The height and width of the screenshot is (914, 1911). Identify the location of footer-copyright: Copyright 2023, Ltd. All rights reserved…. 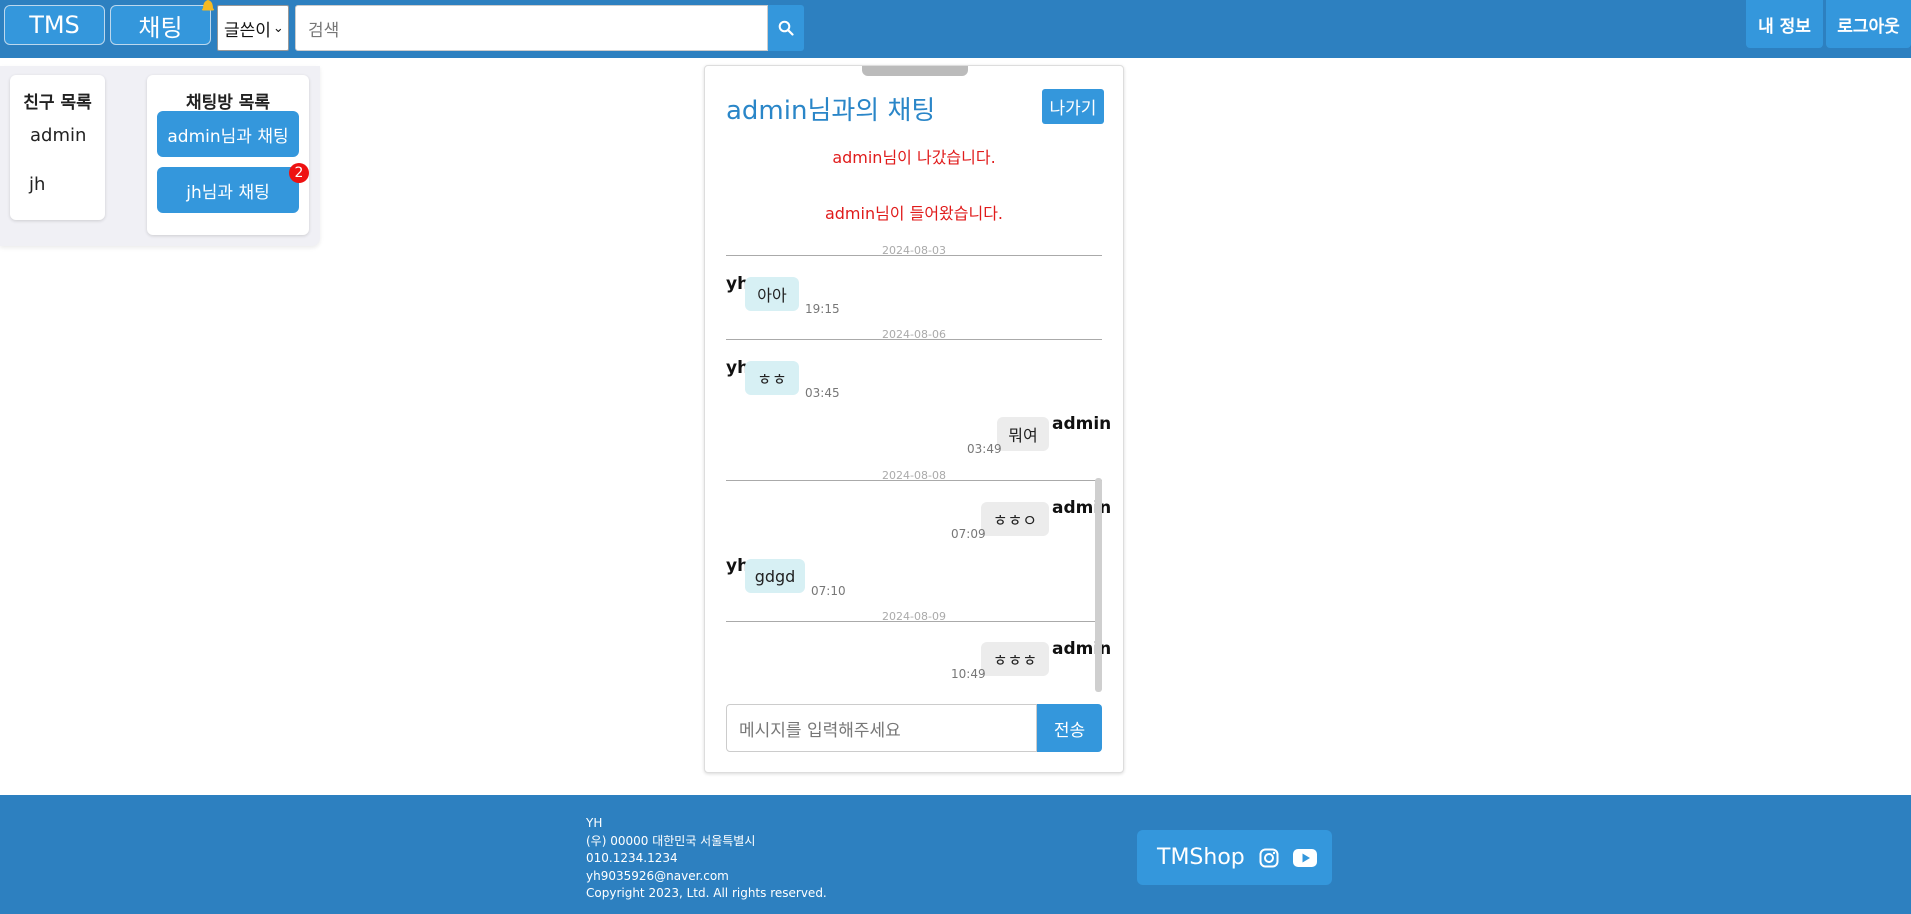
(706, 893).